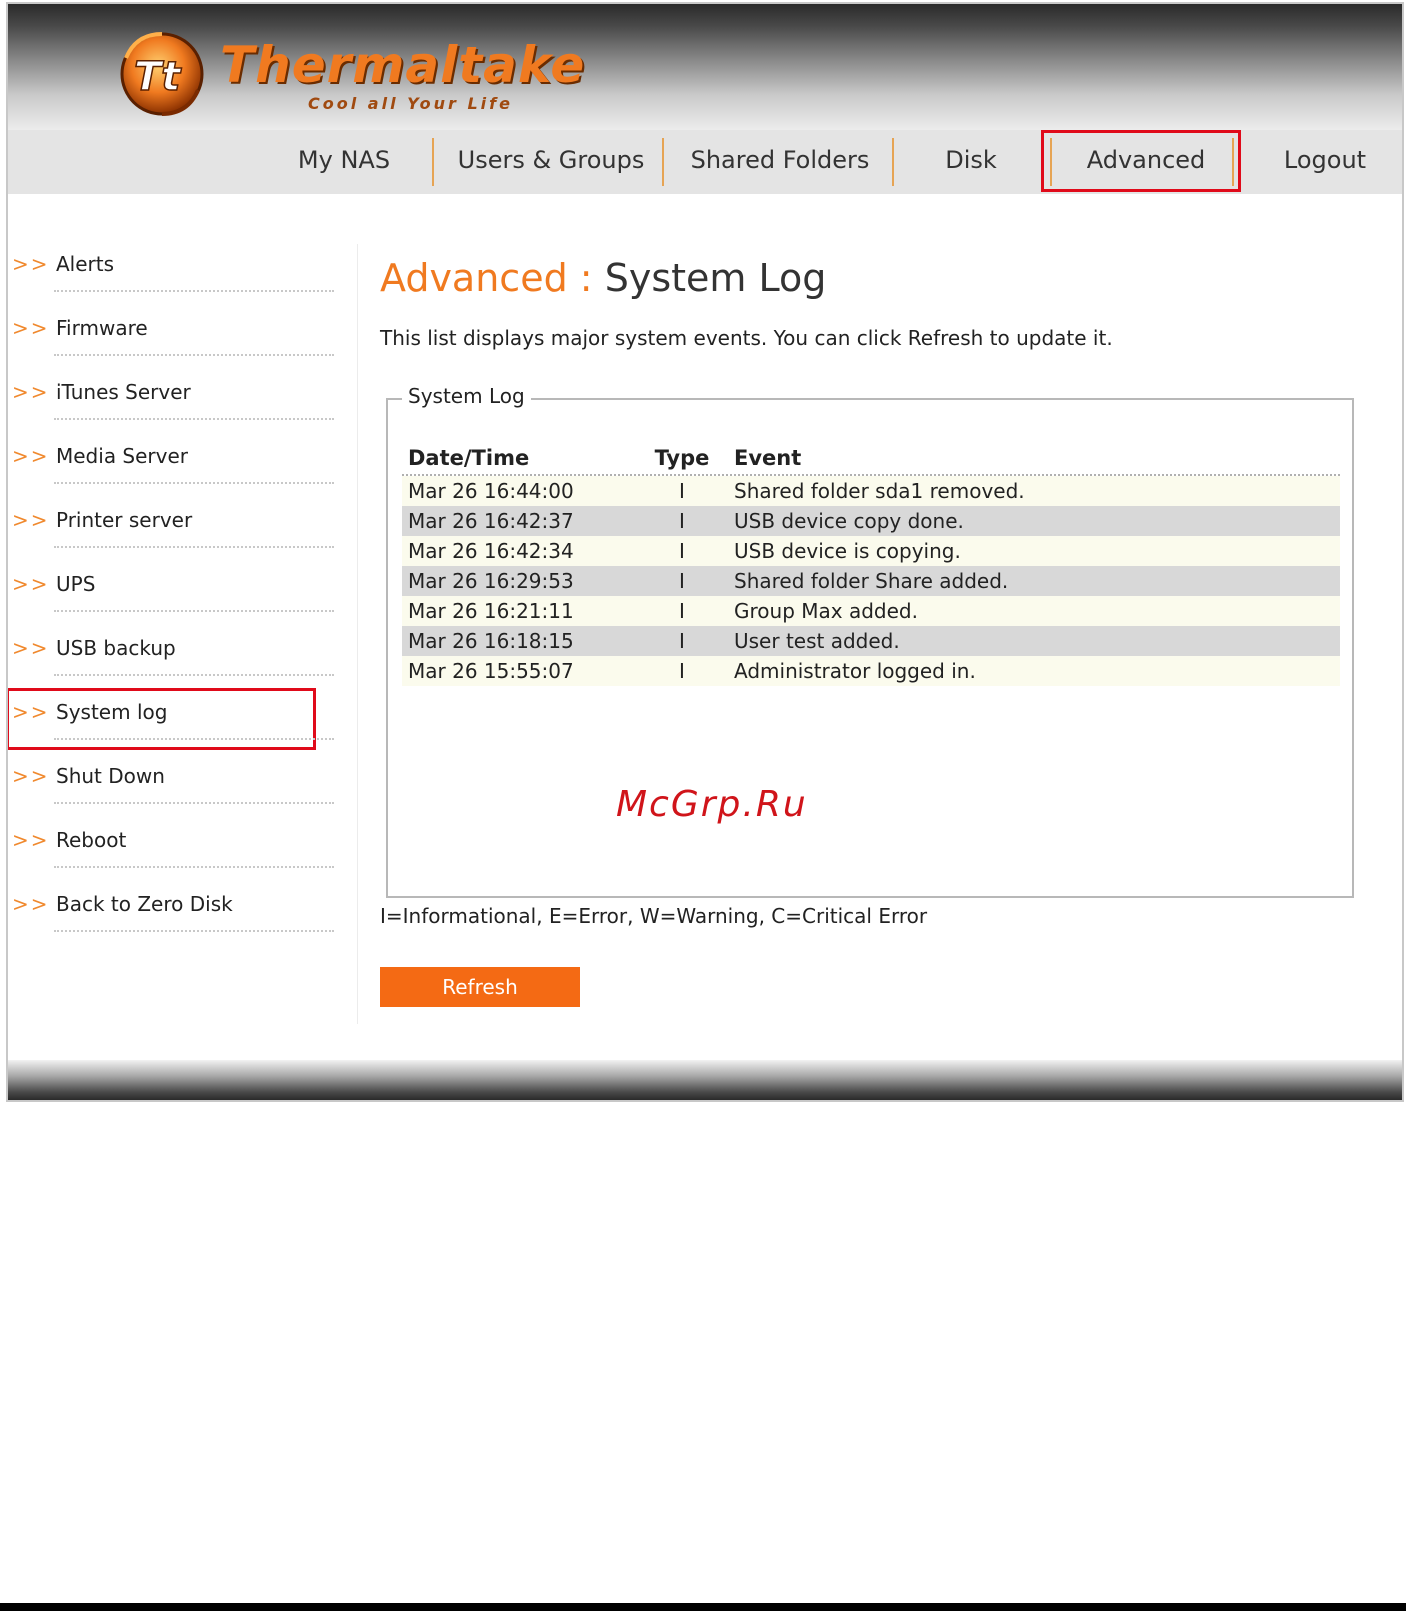 The height and width of the screenshot is (1611, 1406). Describe the element at coordinates (178, 272) in the screenshot. I see `sidebar-item-alerts: >> Alerts` at that location.